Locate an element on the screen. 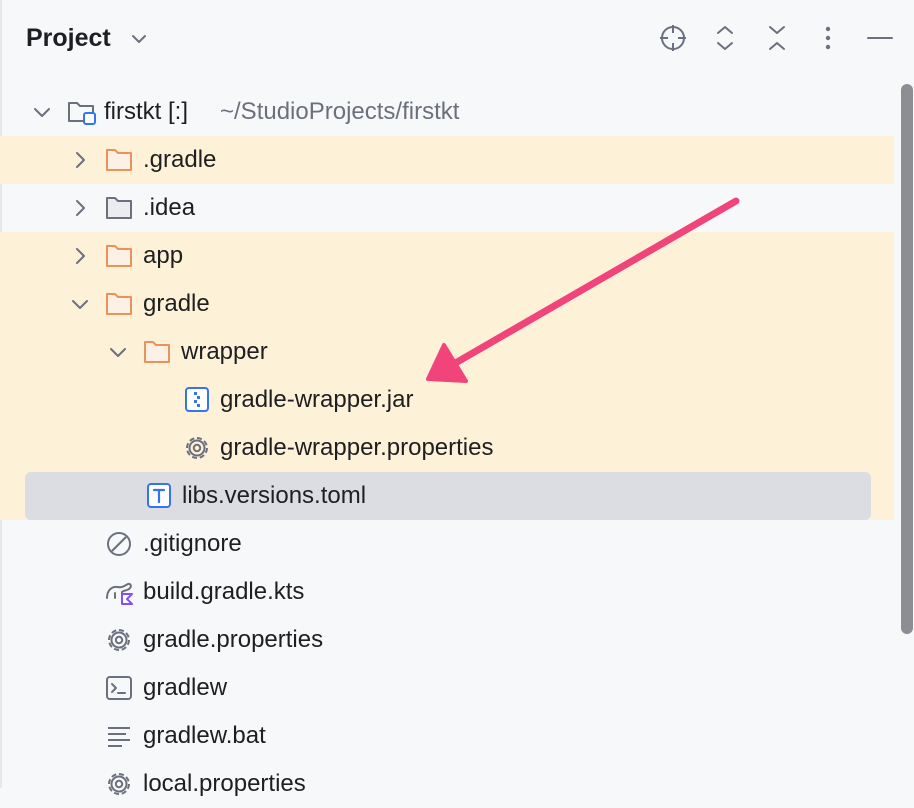  tree-row-wrapper: wrapper is located at coordinates (447, 352).